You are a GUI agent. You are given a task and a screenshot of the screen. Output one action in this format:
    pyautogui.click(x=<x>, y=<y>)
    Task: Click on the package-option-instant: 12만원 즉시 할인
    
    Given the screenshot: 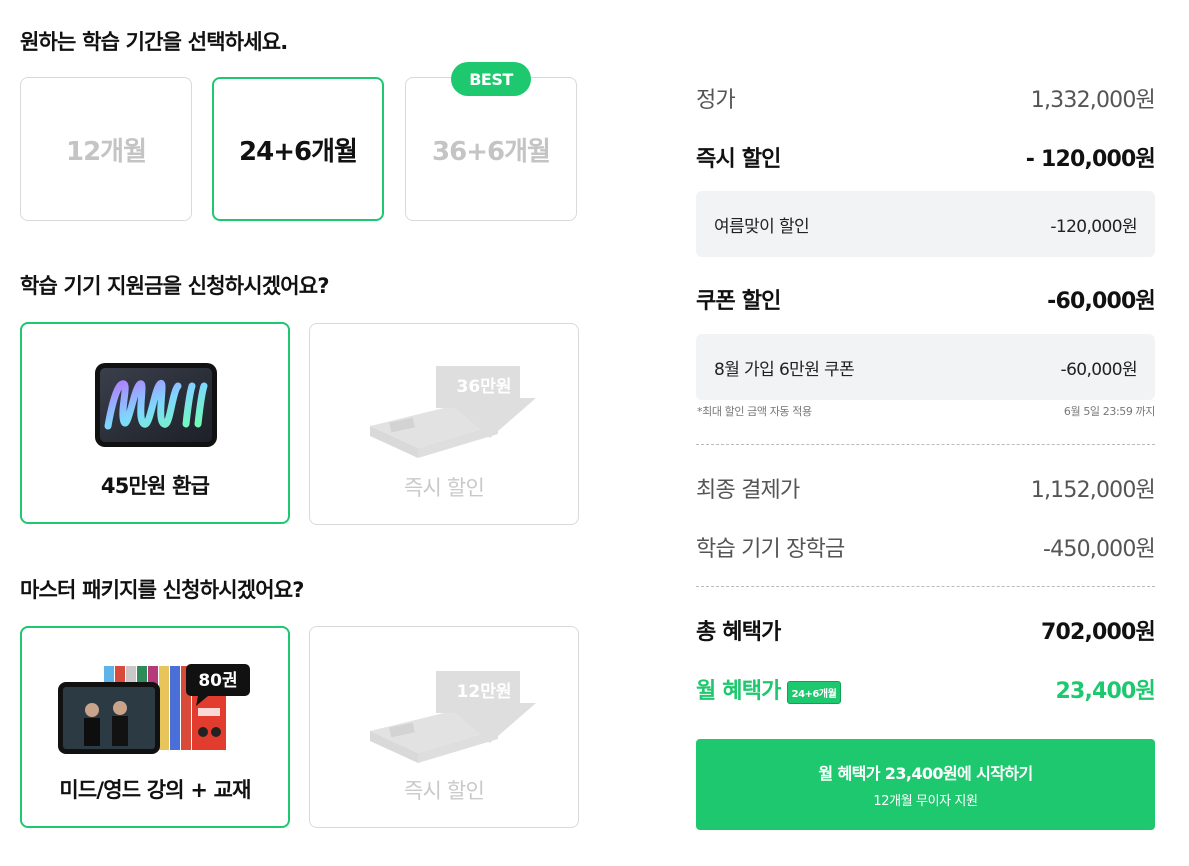 What is the action you would take?
    pyautogui.click(x=444, y=727)
    